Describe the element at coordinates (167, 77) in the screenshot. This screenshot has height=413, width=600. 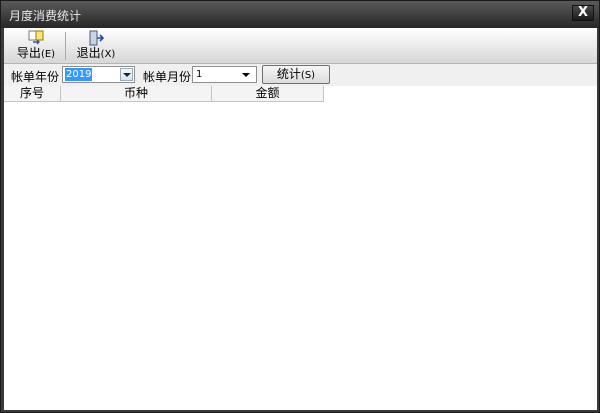
I see `month-label: 帐单月份` at that location.